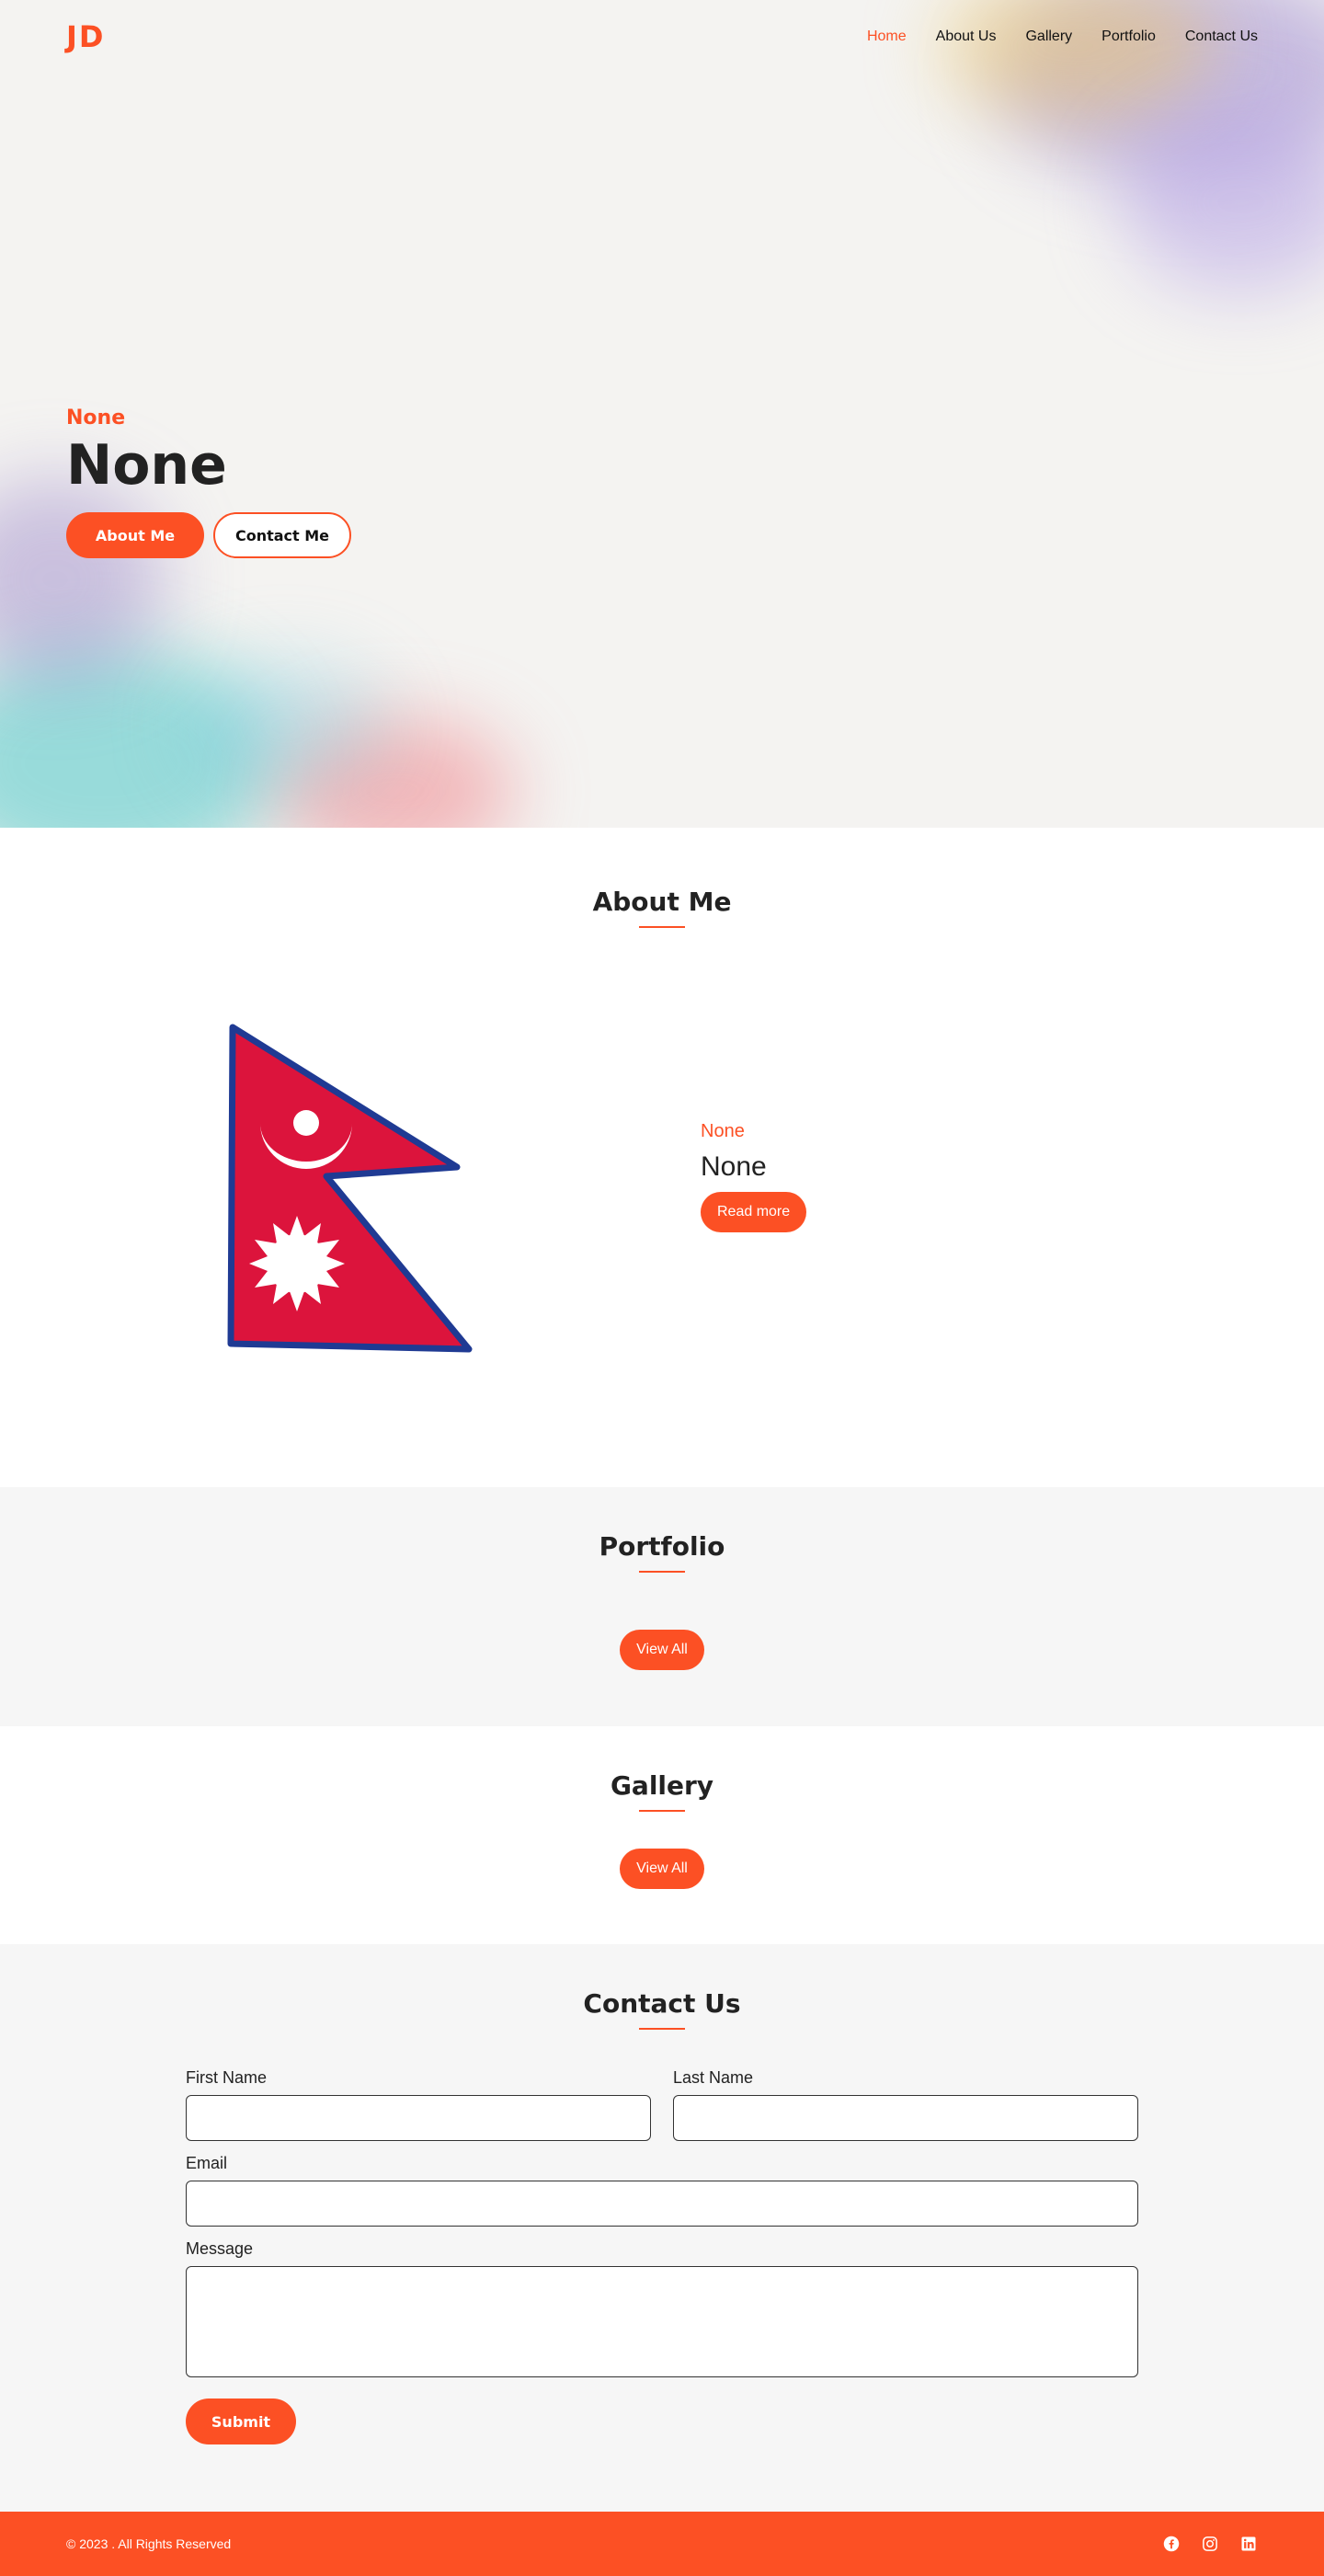 This screenshot has width=1324, height=2576. I want to click on hero-content: None None About Me Contact Me, so click(208, 482).